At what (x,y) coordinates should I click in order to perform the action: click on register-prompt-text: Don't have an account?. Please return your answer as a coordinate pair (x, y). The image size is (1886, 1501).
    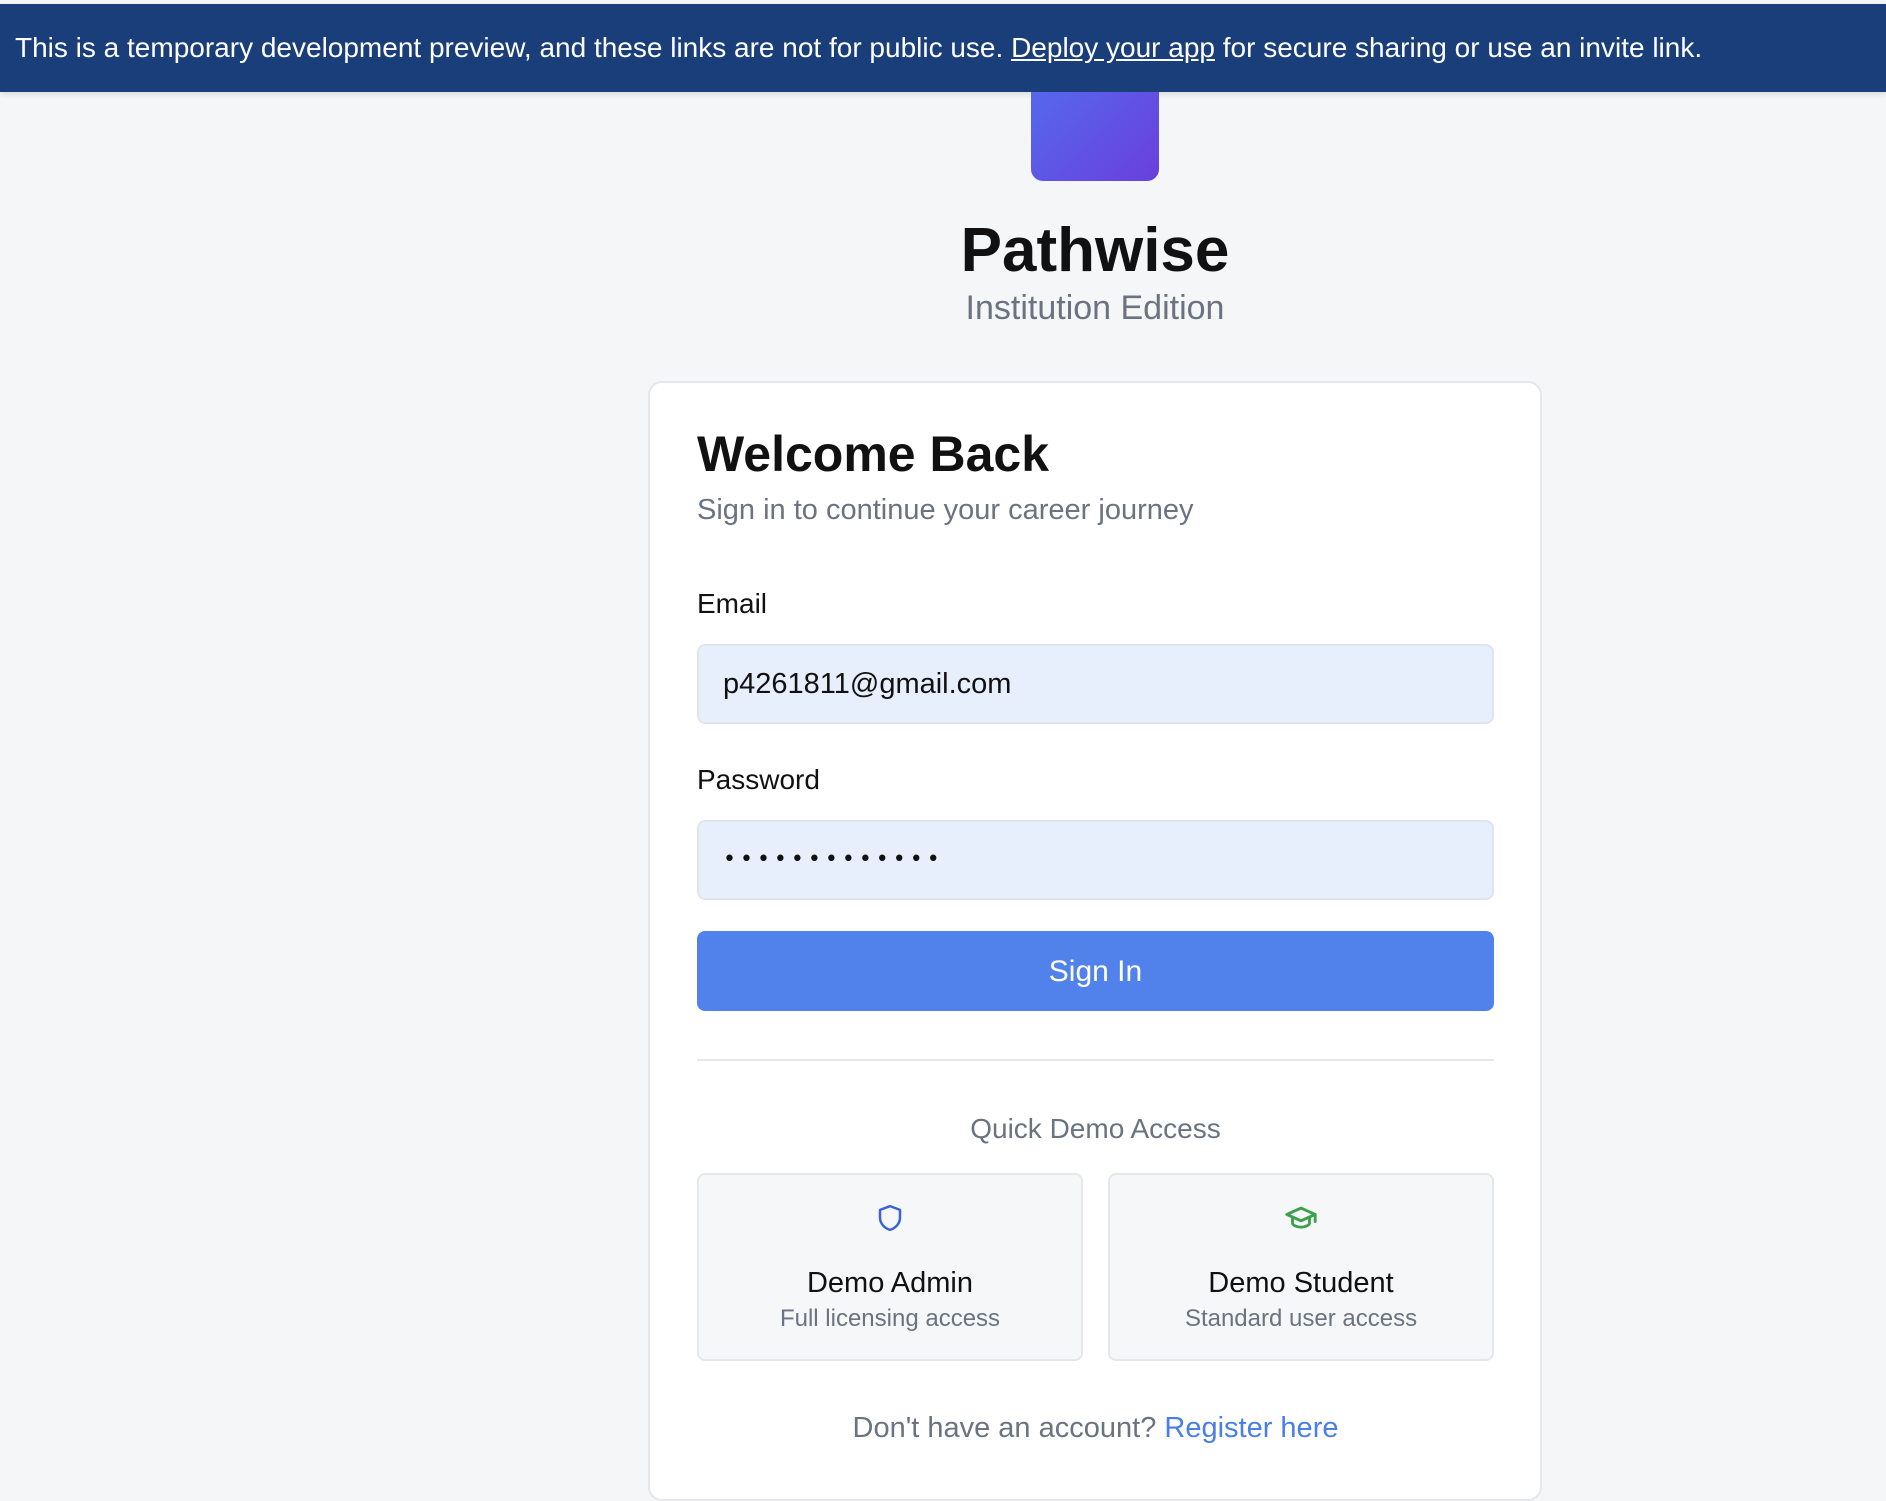
    Looking at the image, I should click on (1008, 1428).